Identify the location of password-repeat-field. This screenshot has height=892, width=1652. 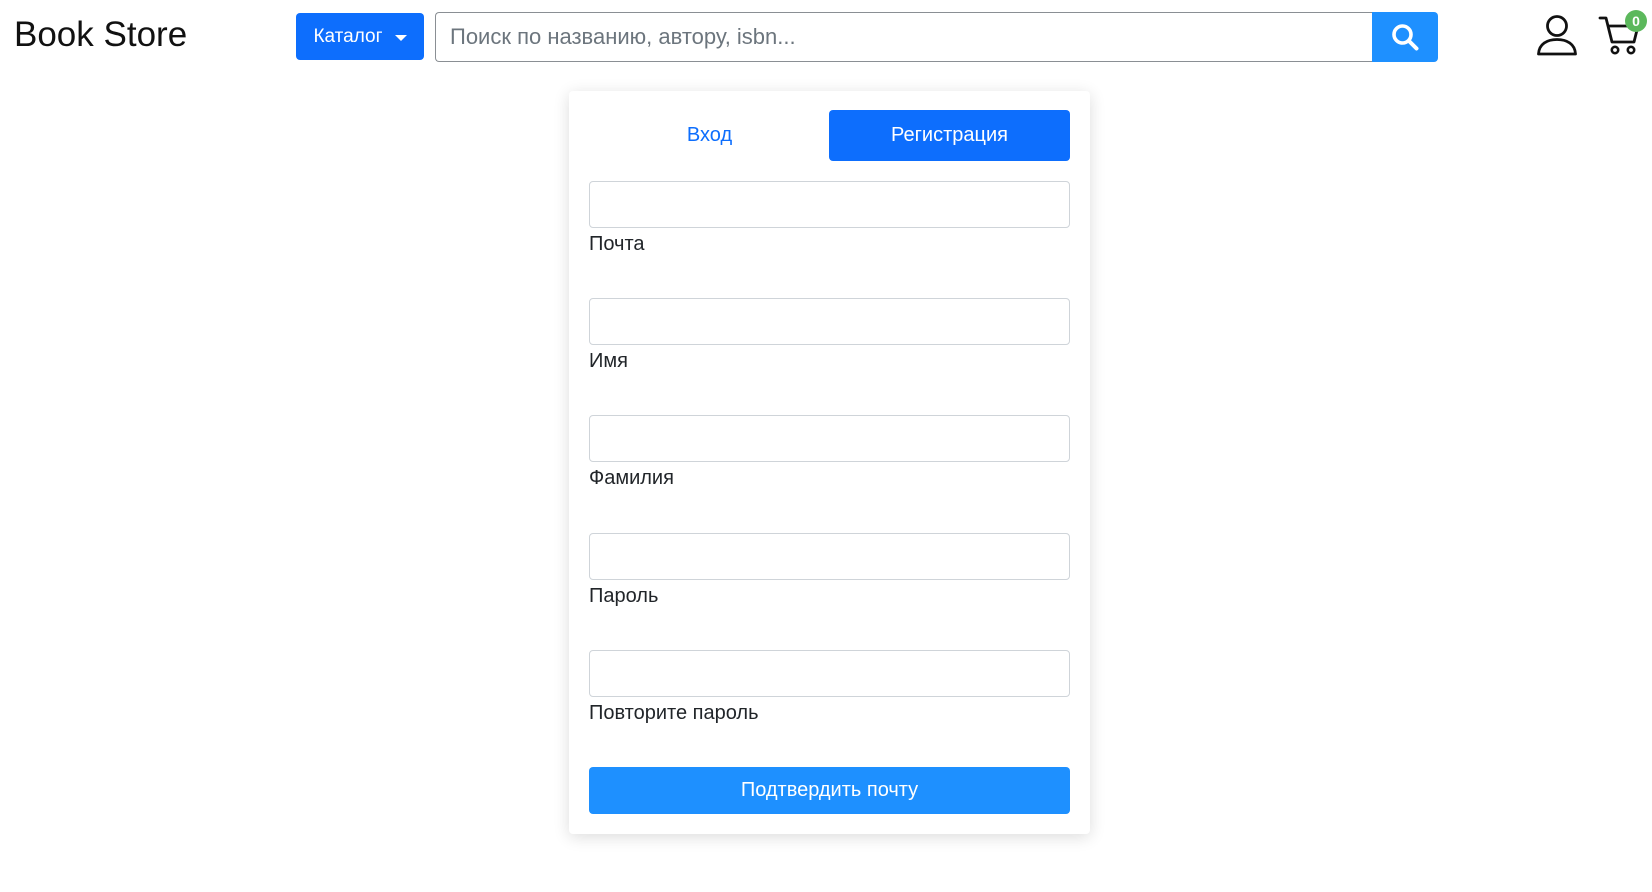
(829, 673).